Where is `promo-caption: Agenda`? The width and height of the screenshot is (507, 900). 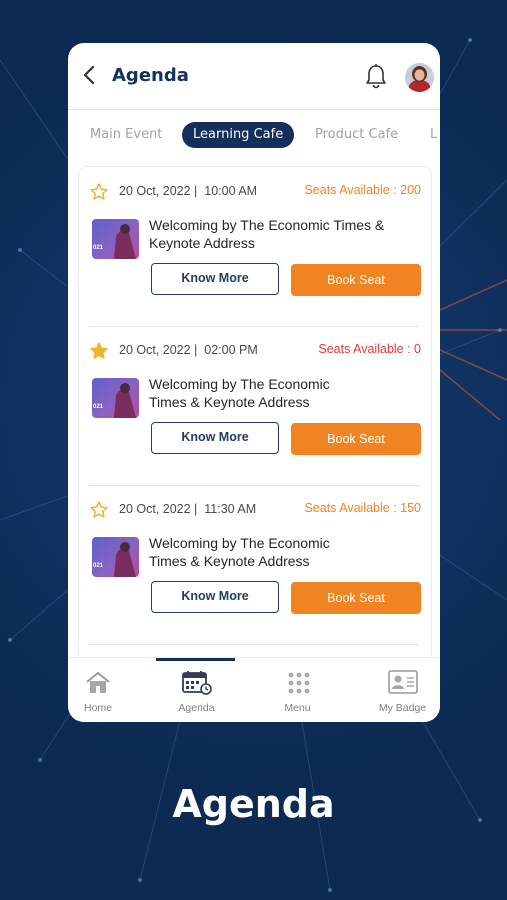
promo-caption: Agenda is located at coordinates (253, 804).